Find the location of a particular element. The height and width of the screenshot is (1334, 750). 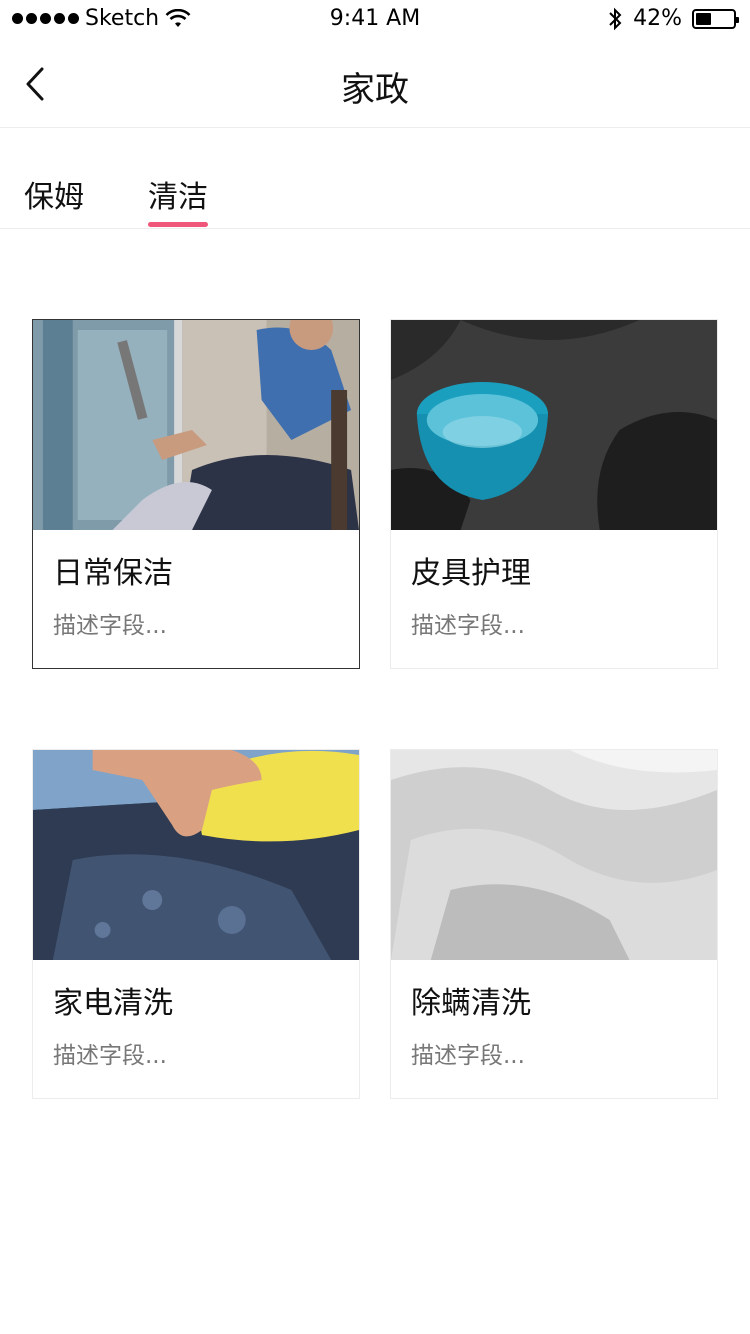

status-bar: Sketch 9:41 AM 42% is located at coordinates (375, 20).